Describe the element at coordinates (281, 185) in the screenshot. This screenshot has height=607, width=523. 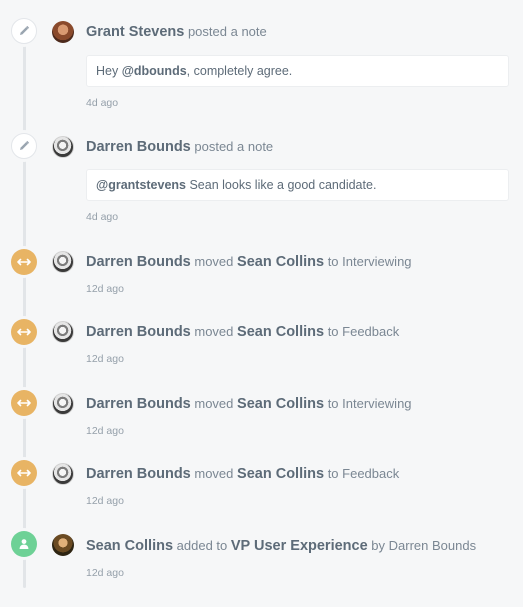
I see `note-text: Sean looks like a good candidate.` at that location.